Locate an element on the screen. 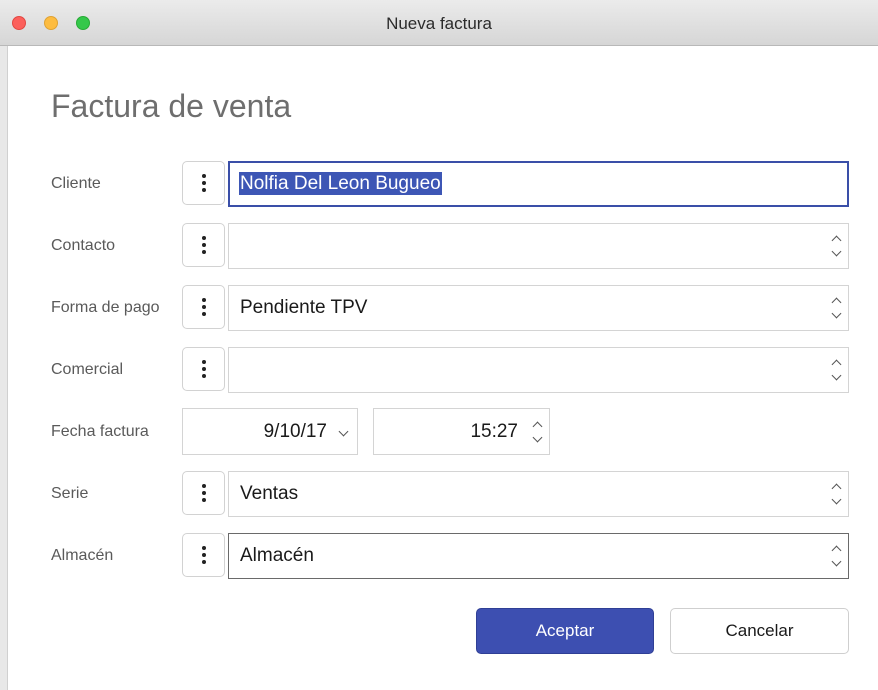  forma-pago-stepper is located at coordinates (836, 308).